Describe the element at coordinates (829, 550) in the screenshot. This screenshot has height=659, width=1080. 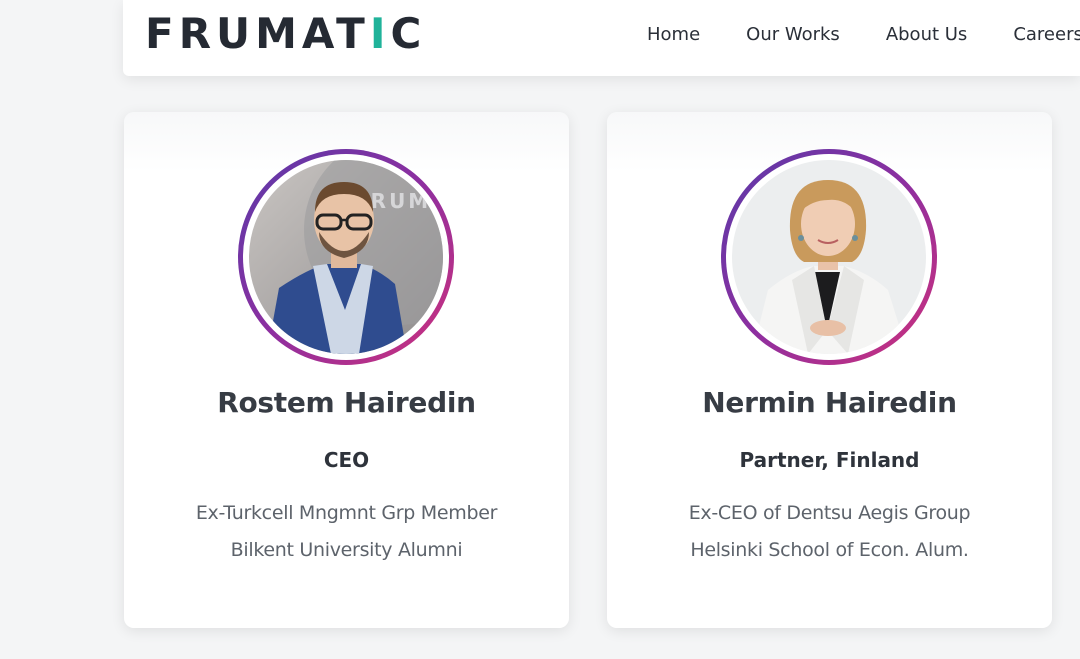
I see `member-bio-line-2: Helsinki School of Econ. Alum.` at that location.